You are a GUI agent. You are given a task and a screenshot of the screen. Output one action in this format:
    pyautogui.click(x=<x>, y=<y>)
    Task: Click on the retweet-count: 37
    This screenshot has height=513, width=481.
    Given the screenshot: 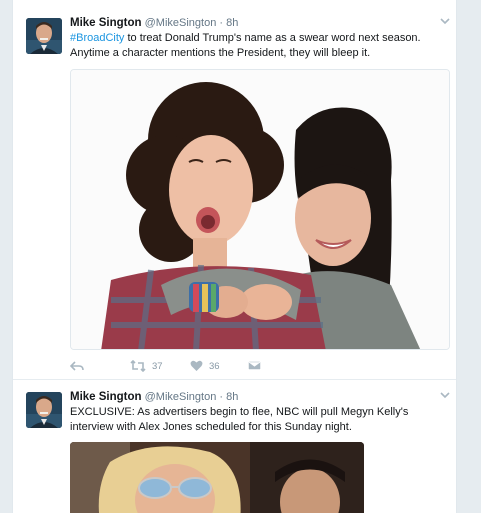 What is the action you would take?
    pyautogui.click(x=157, y=366)
    